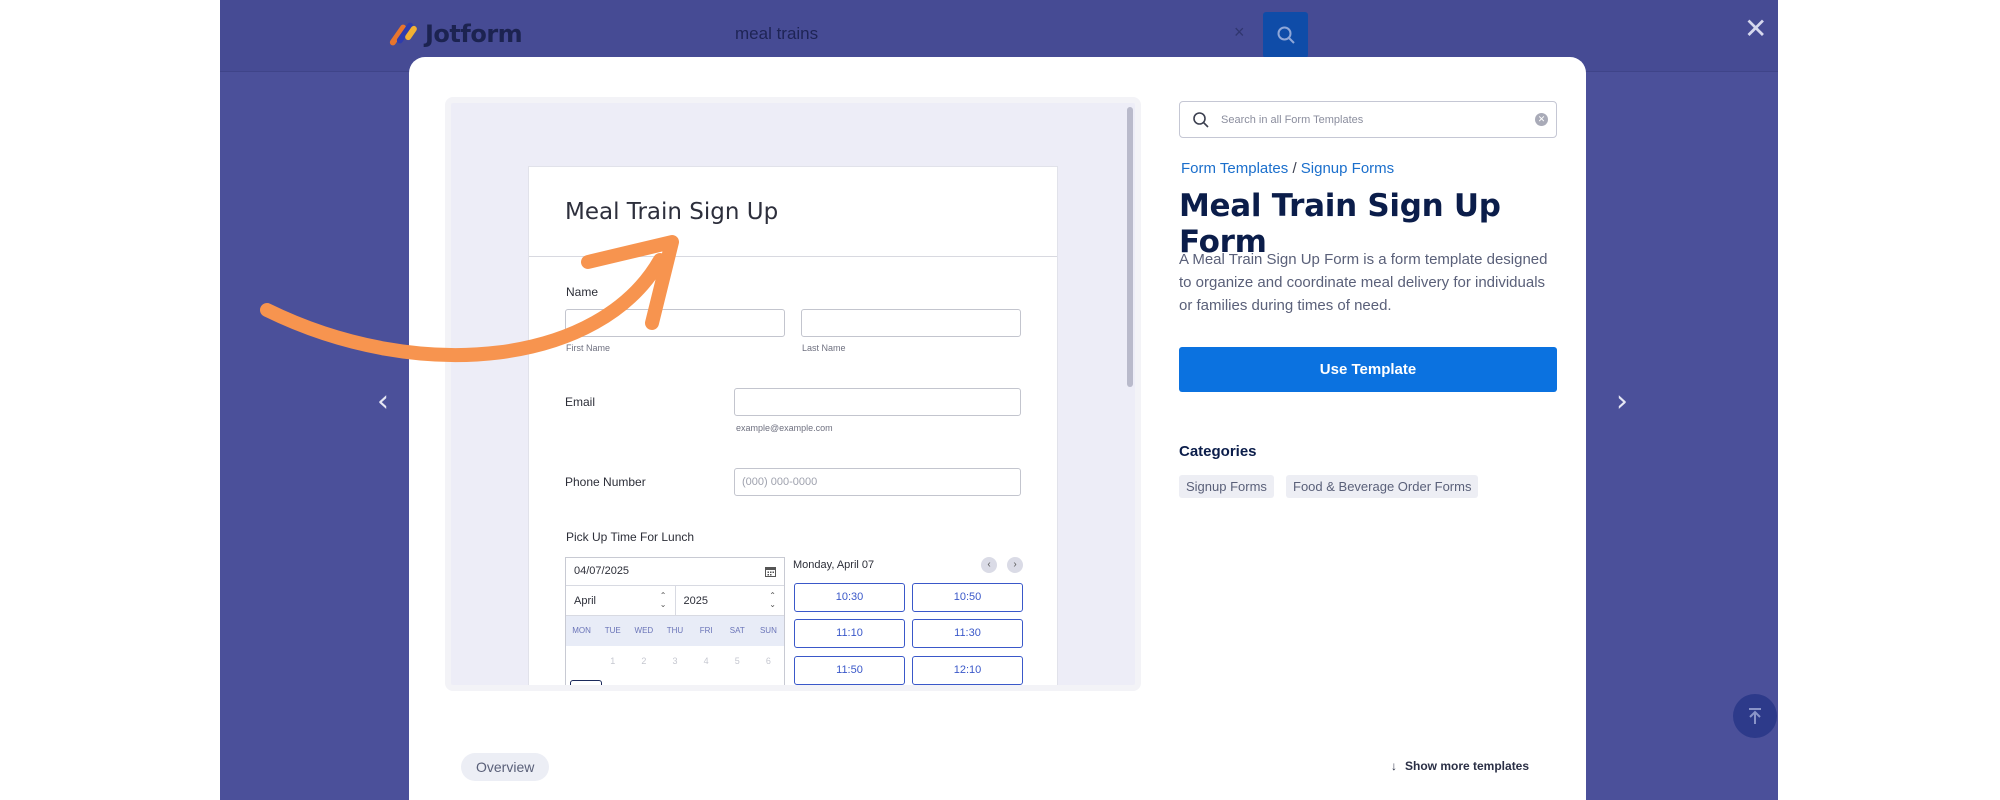 This screenshot has width=2000, height=800. What do you see at coordinates (582, 292) in the screenshot?
I see `name-label: Name` at bounding box center [582, 292].